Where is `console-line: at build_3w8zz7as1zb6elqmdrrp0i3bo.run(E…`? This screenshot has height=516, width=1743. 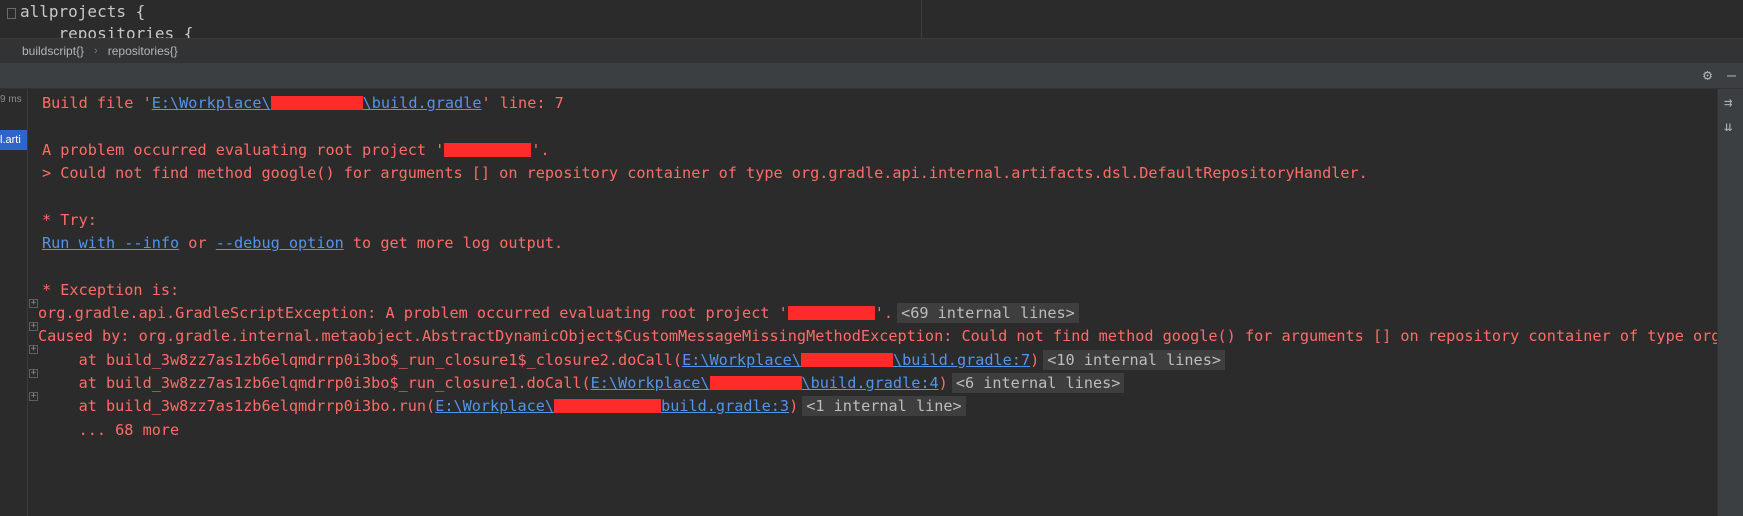 console-line: at build_3w8zz7as1zb6elqmdrrp0i3bo.run(E… is located at coordinates (504, 406).